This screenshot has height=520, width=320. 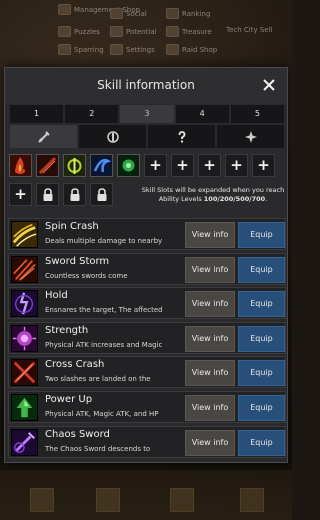 I want to click on sword-icon, so click(x=43, y=136).